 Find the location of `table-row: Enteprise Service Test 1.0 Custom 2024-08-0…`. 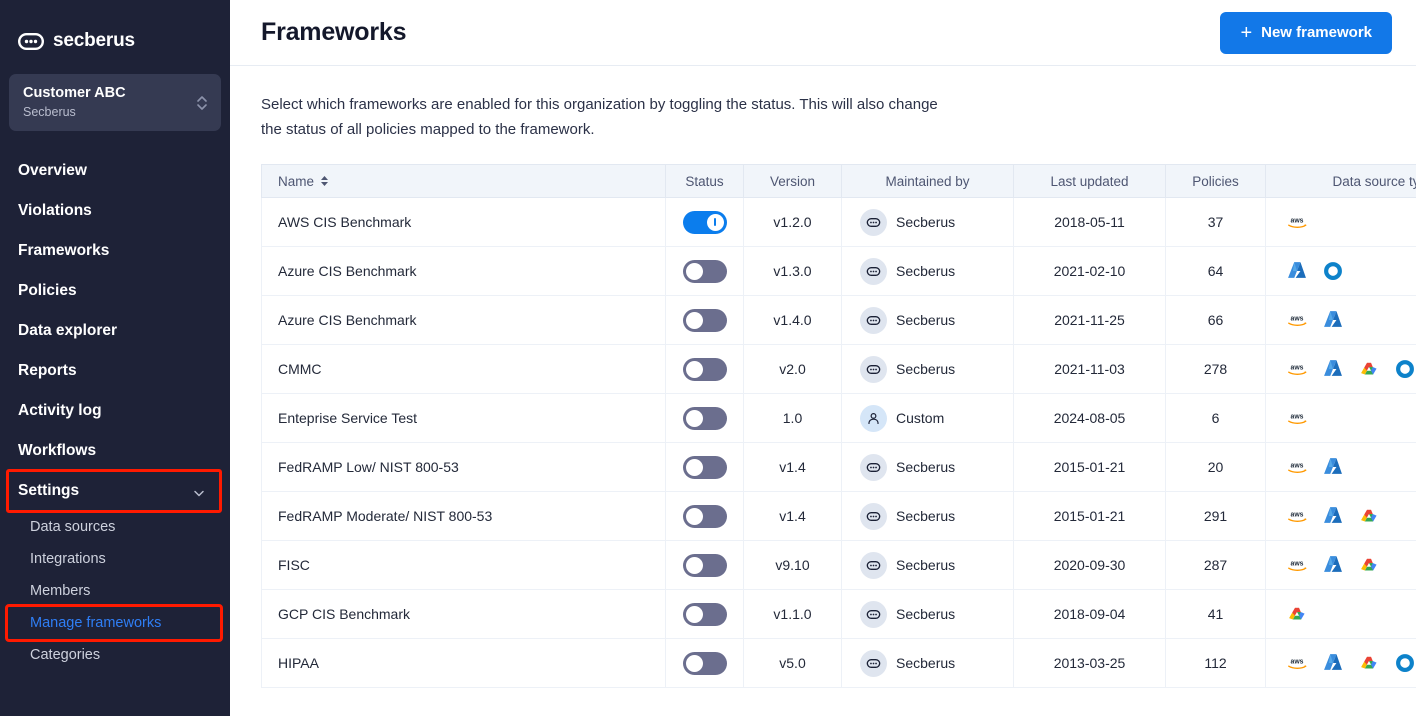

table-row: Enteprise Service Test 1.0 Custom 2024-08-0… is located at coordinates (838, 418).